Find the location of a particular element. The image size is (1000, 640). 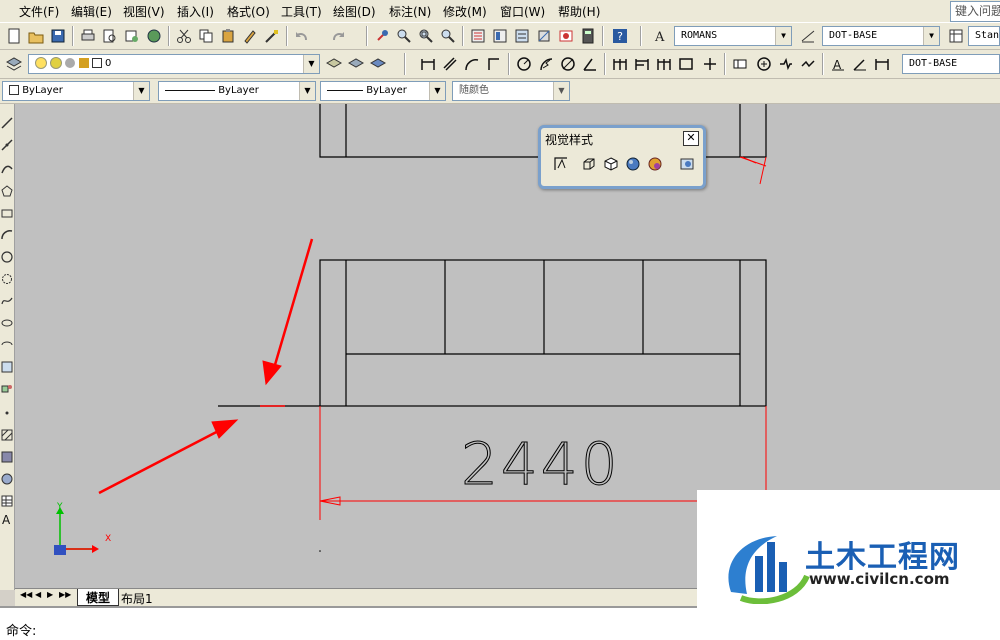

layer-manager-icon is located at coordinates (14, 64).